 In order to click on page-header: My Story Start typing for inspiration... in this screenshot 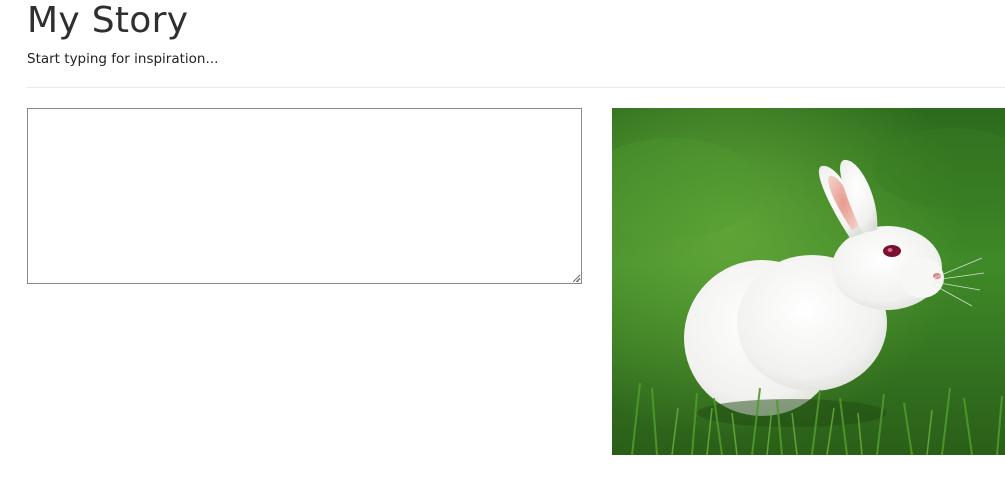, I will do `click(516, 34)`.